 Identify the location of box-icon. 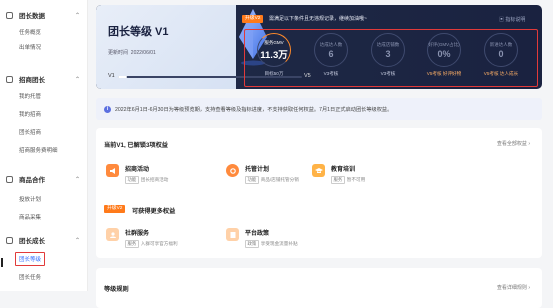
(9, 179).